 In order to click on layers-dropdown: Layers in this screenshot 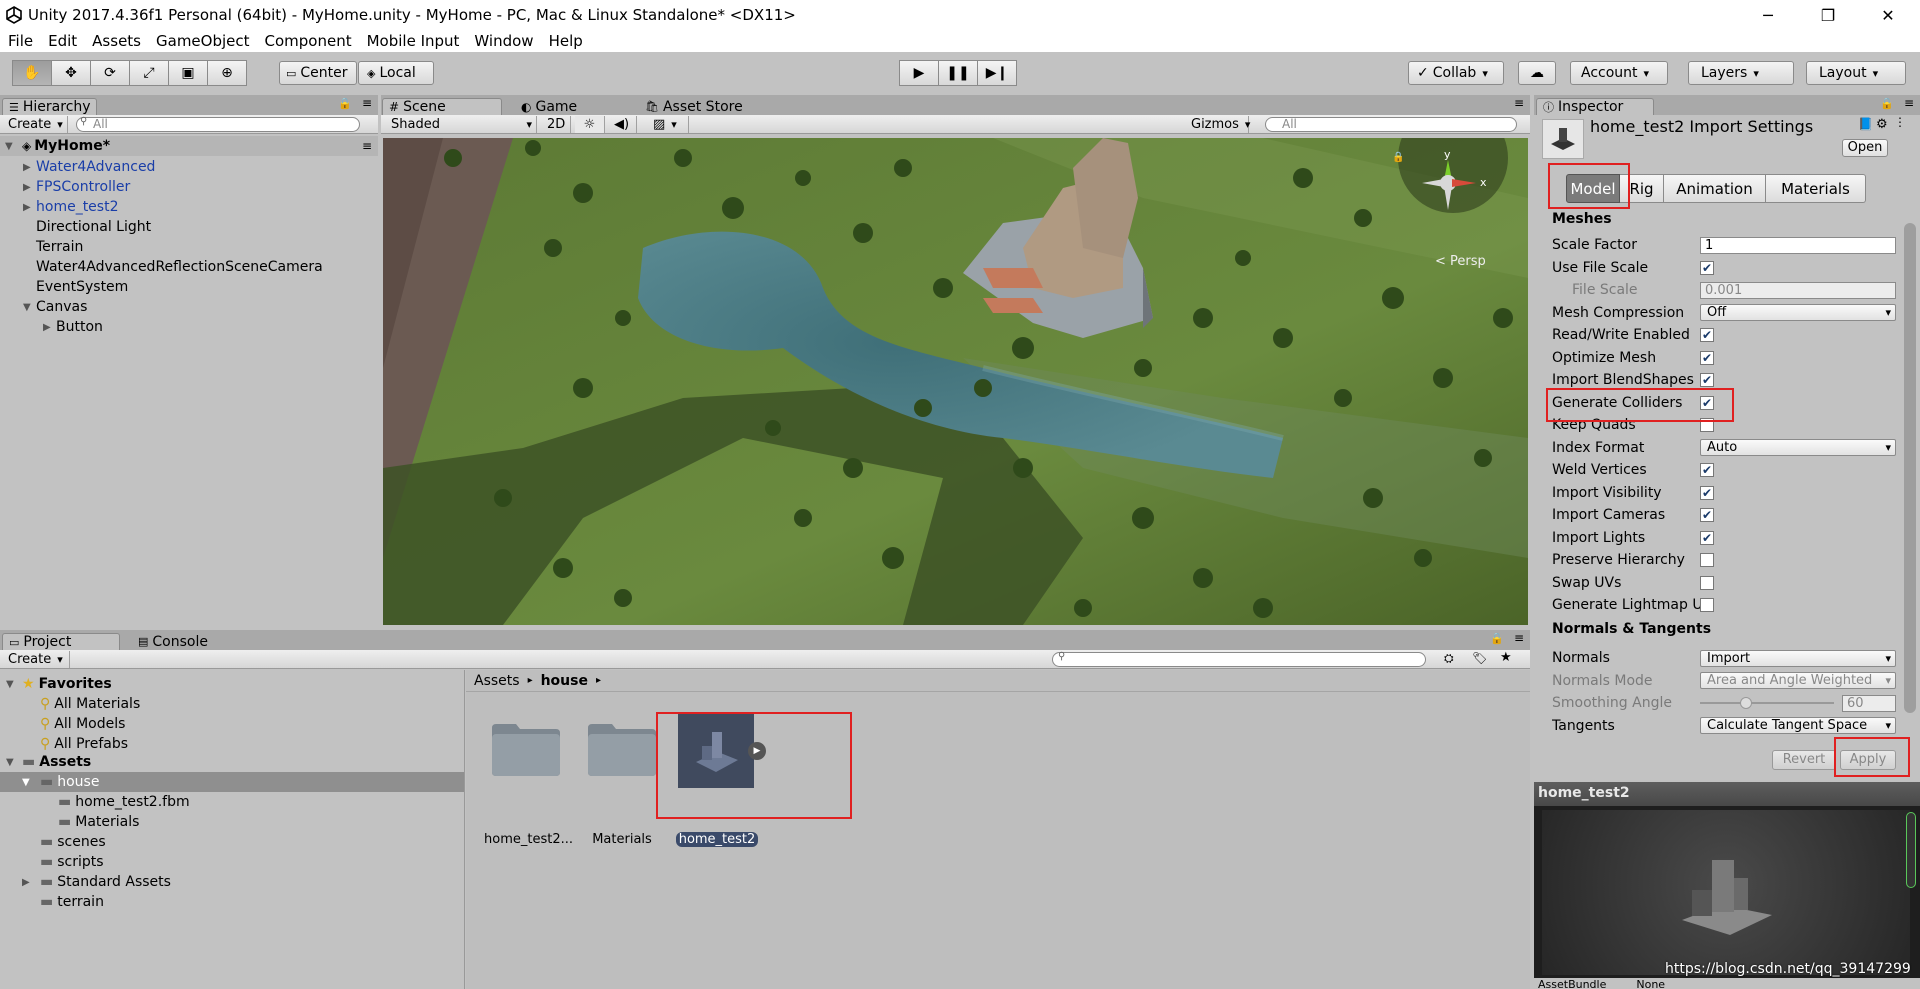, I will do `click(1741, 73)`.